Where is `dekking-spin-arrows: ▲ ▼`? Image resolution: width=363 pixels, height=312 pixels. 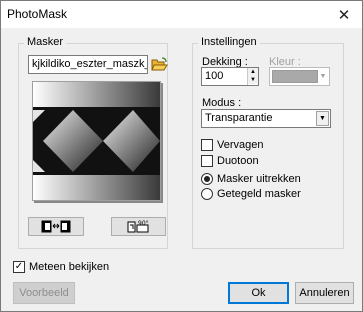 dekking-spin-arrows: ▲ ▼ is located at coordinates (252, 76).